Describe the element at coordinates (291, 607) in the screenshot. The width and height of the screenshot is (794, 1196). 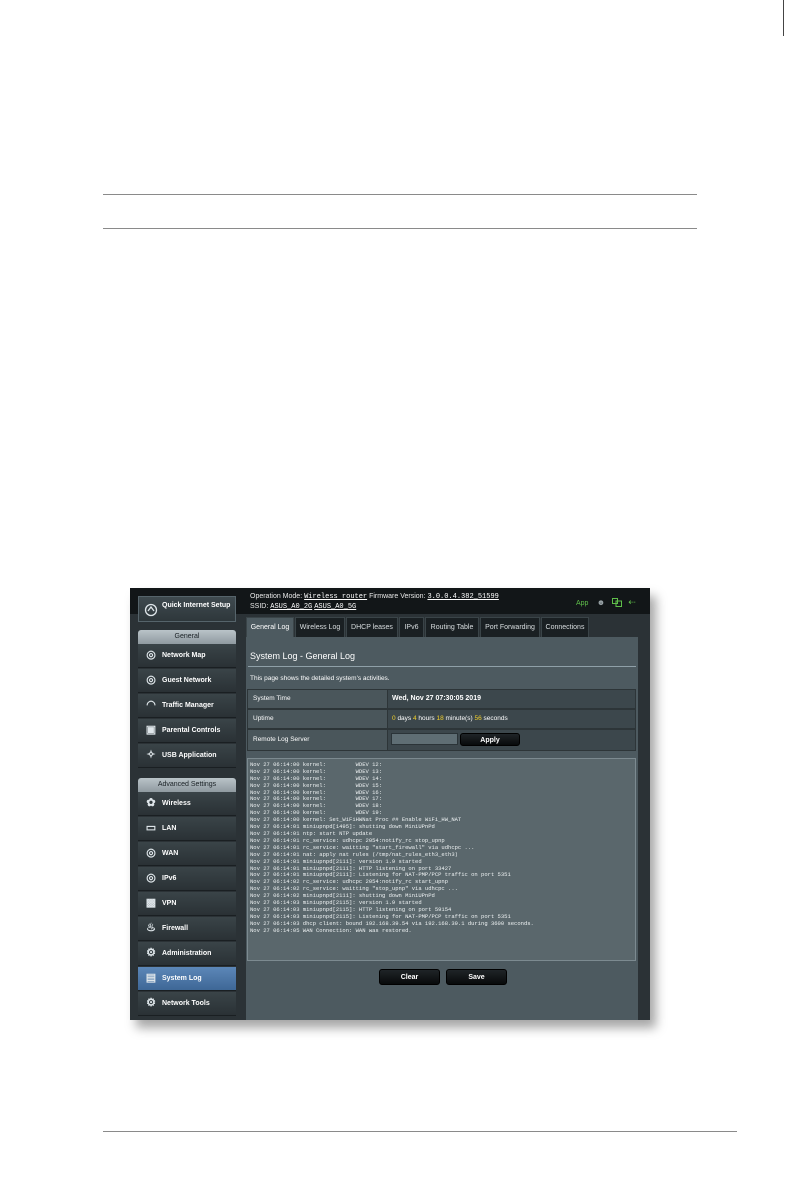
I see `ssid-2g-link: ASUS_A0_2G` at that location.